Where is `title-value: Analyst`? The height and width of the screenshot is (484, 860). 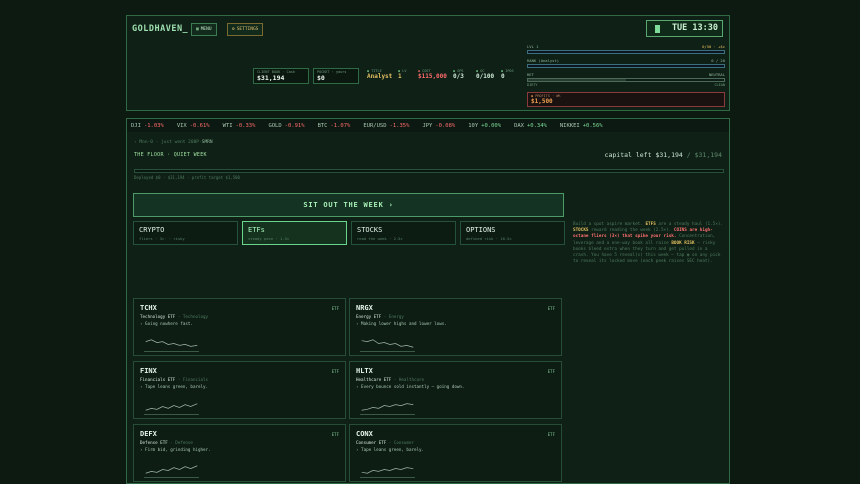
title-value: Analyst is located at coordinates (380, 76).